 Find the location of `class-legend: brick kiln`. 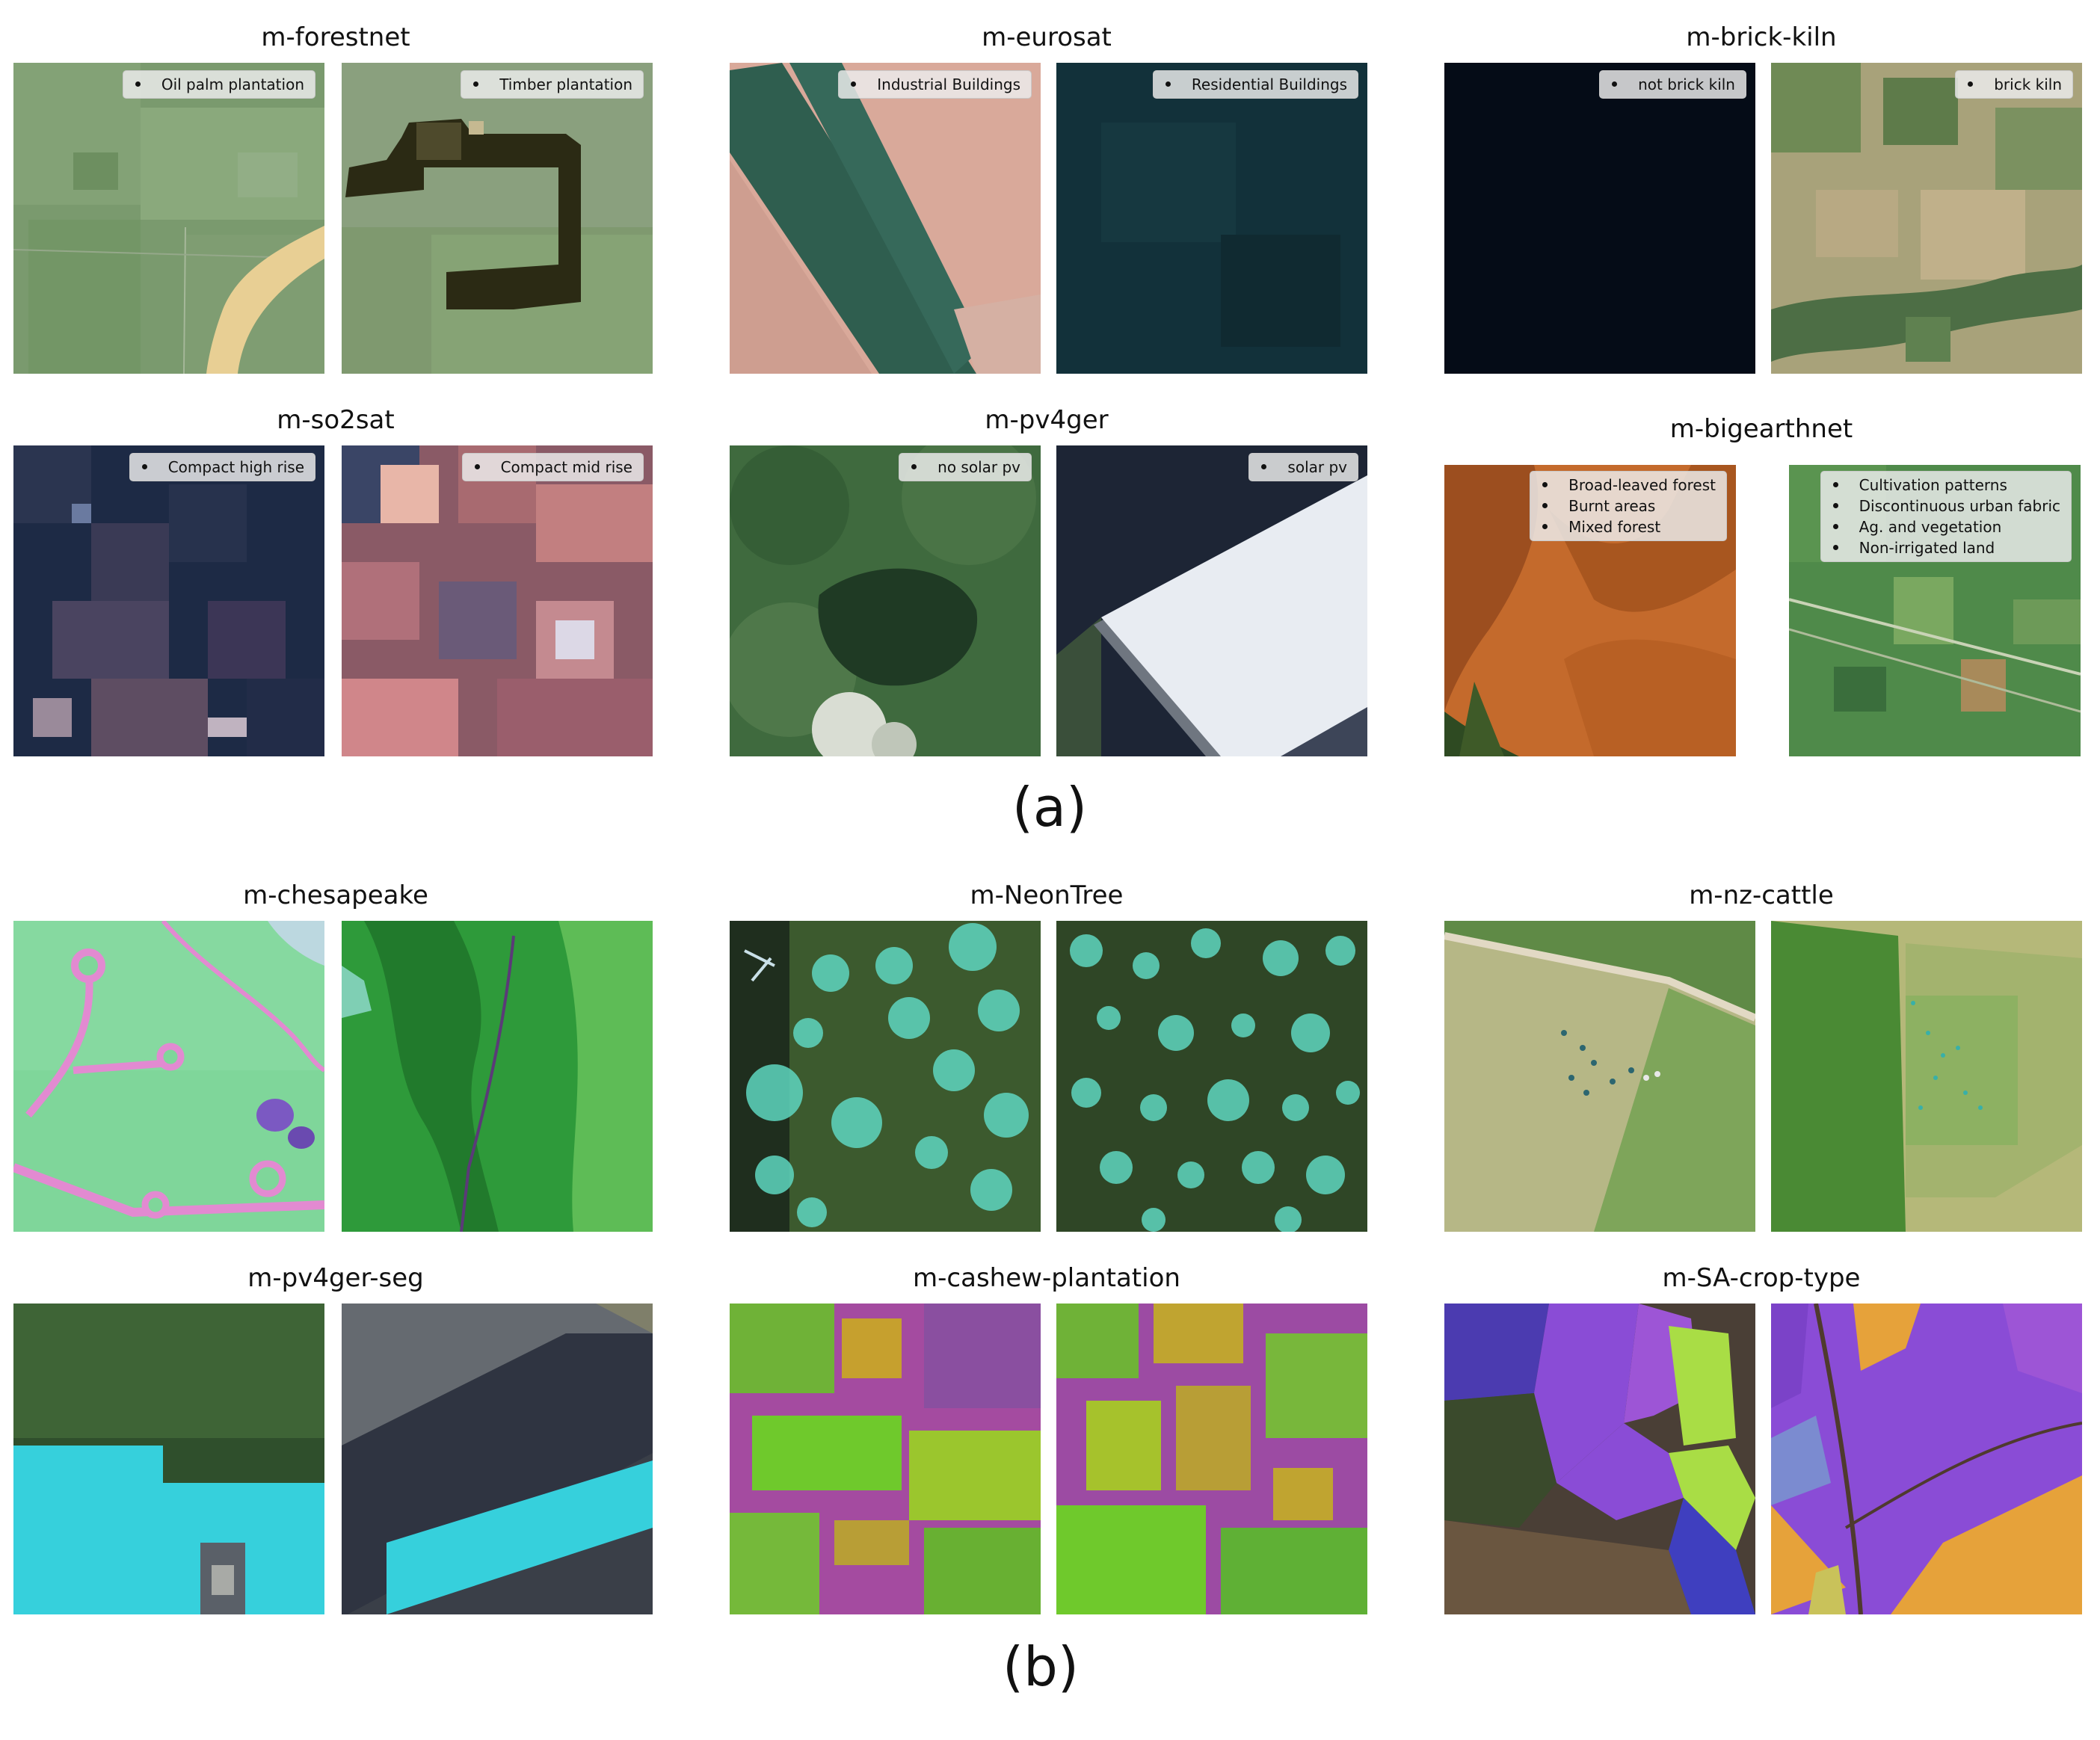

class-legend: brick kiln is located at coordinates (2014, 84).